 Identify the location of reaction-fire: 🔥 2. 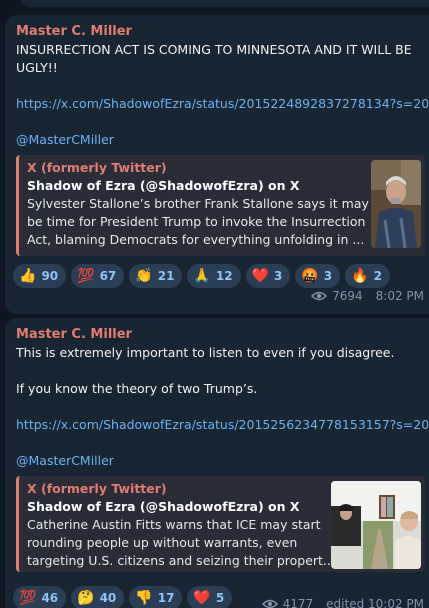
(367, 276).